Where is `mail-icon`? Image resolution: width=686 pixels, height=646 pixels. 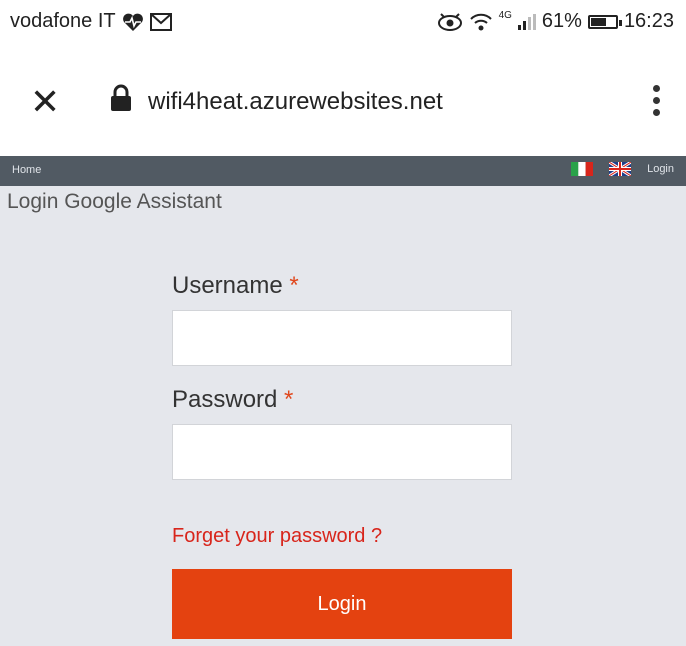
mail-icon is located at coordinates (160, 21).